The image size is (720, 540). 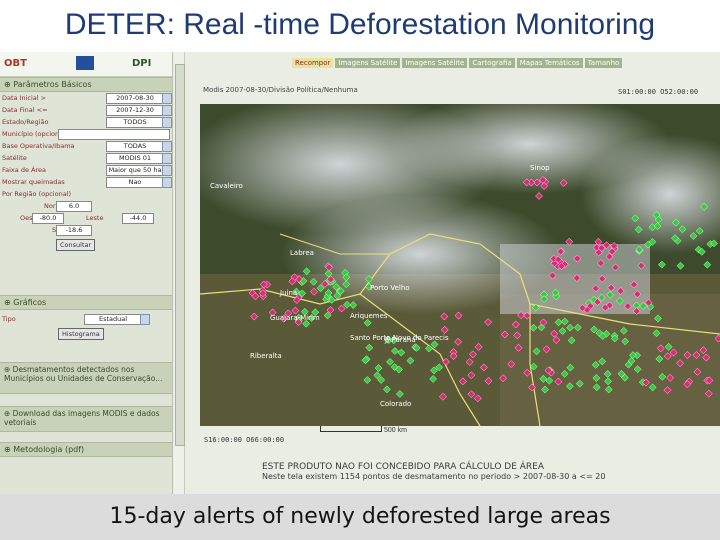 I want to click on norte-row: Norte 6.0, so click(x=86, y=206).